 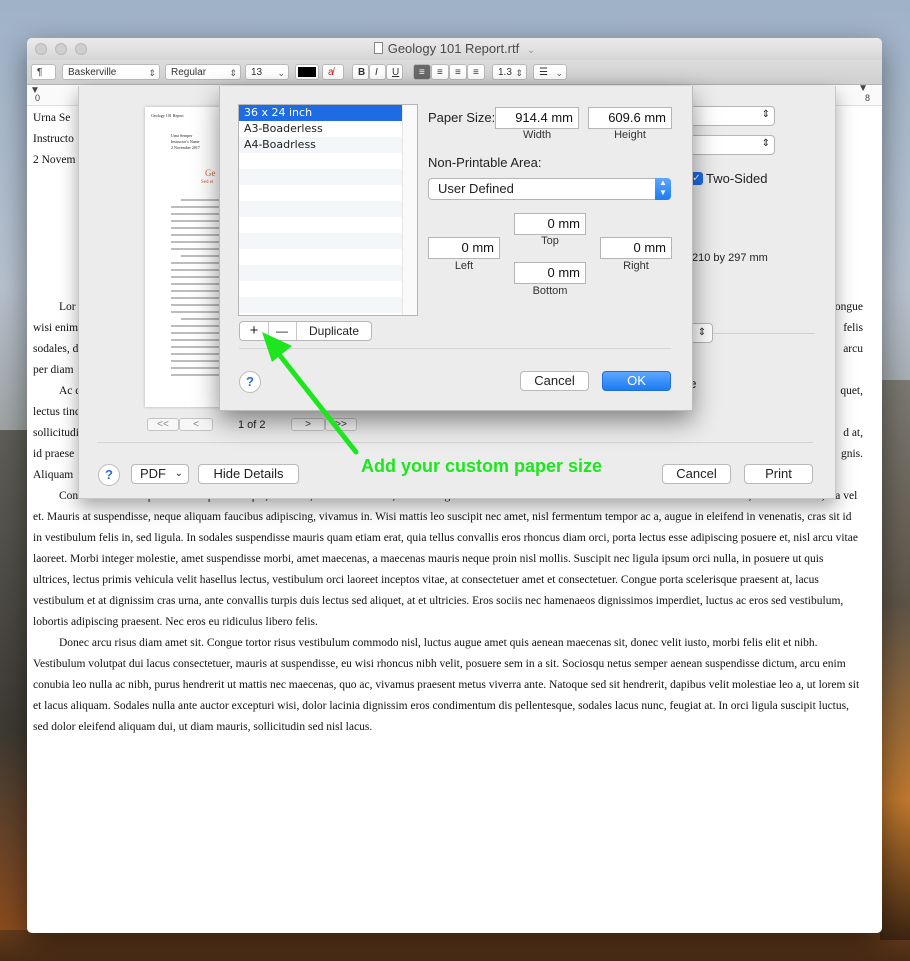 What do you see at coordinates (730, 258) in the screenshot?
I see `paper-dims-label: 210 by 297 mm` at bounding box center [730, 258].